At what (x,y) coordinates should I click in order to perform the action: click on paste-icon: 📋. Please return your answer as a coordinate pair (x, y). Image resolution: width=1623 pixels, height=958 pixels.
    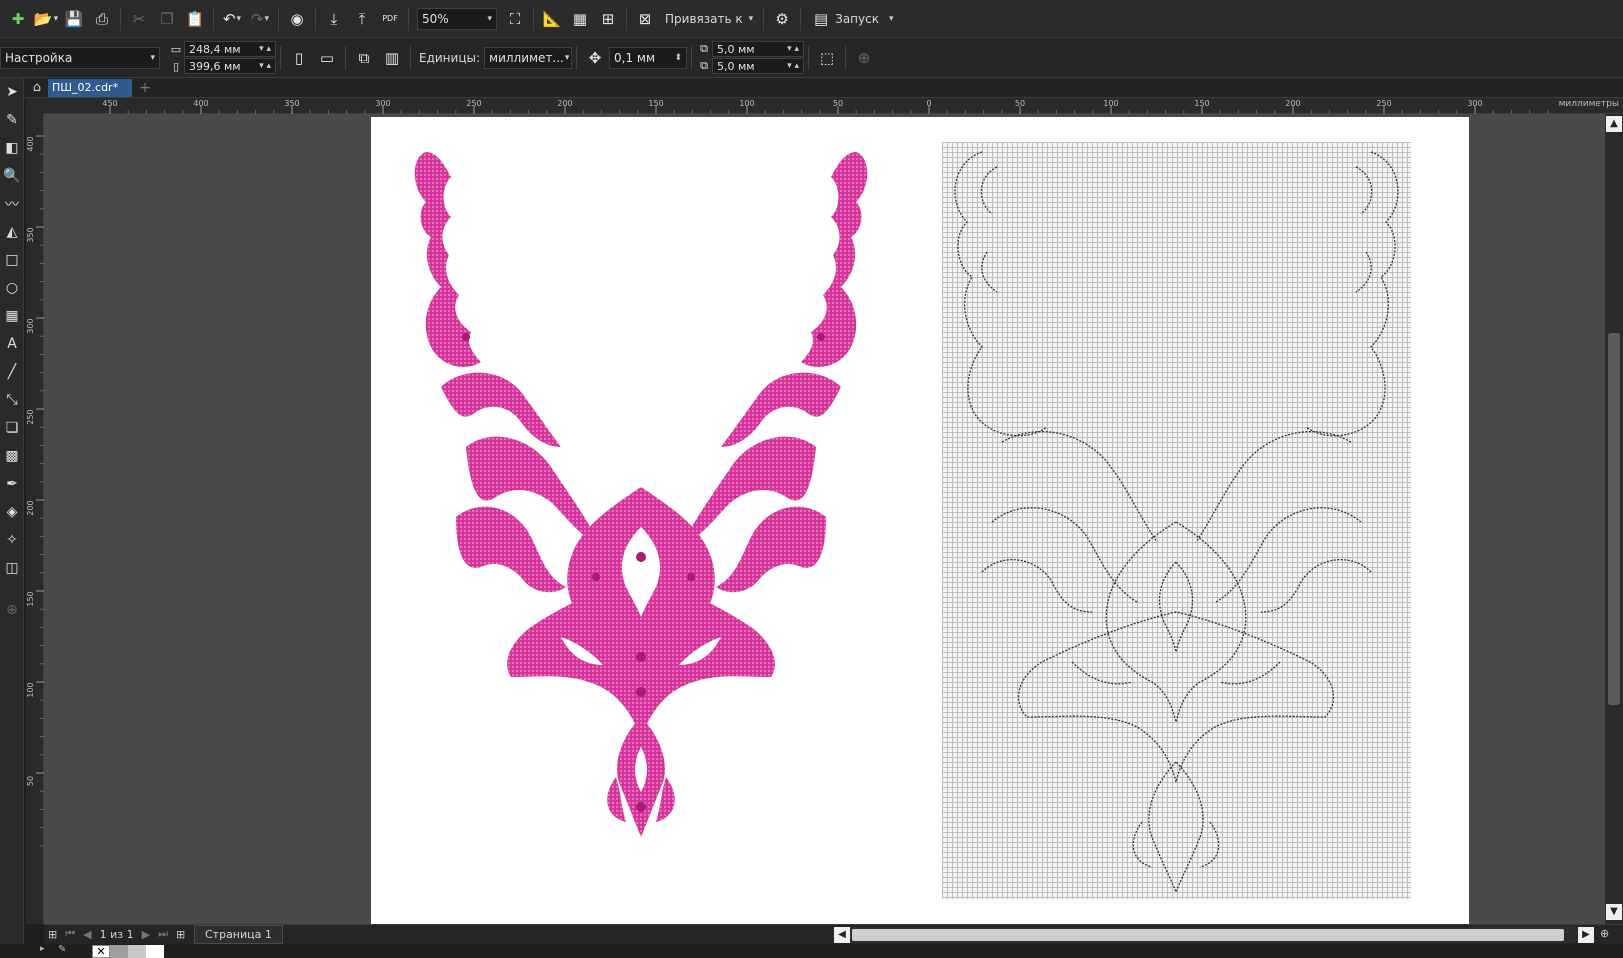
    Looking at the image, I should click on (195, 19).